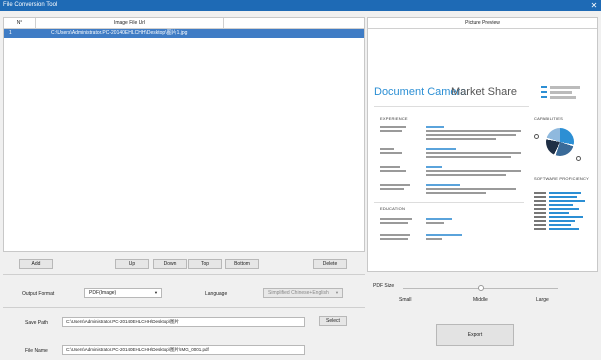  What do you see at coordinates (37, 323) in the screenshot?
I see `save-path-label: Save Path` at bounding box center [37, 323].